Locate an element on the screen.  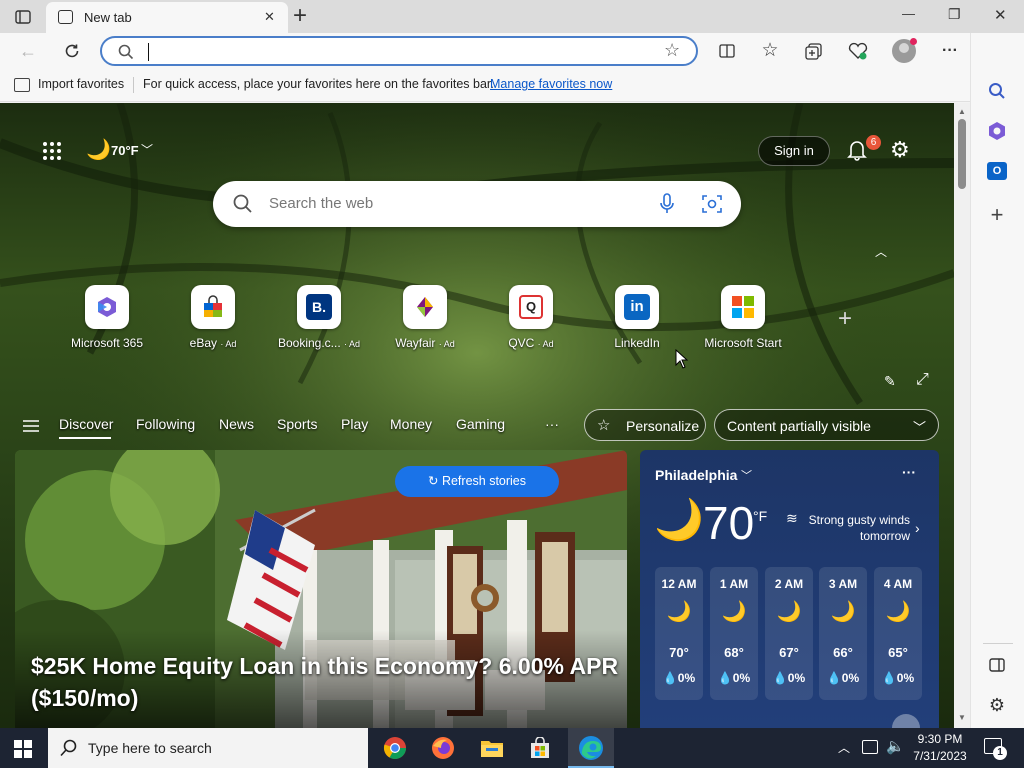
tab-discover: Discover is located at coordinates (86, 424).